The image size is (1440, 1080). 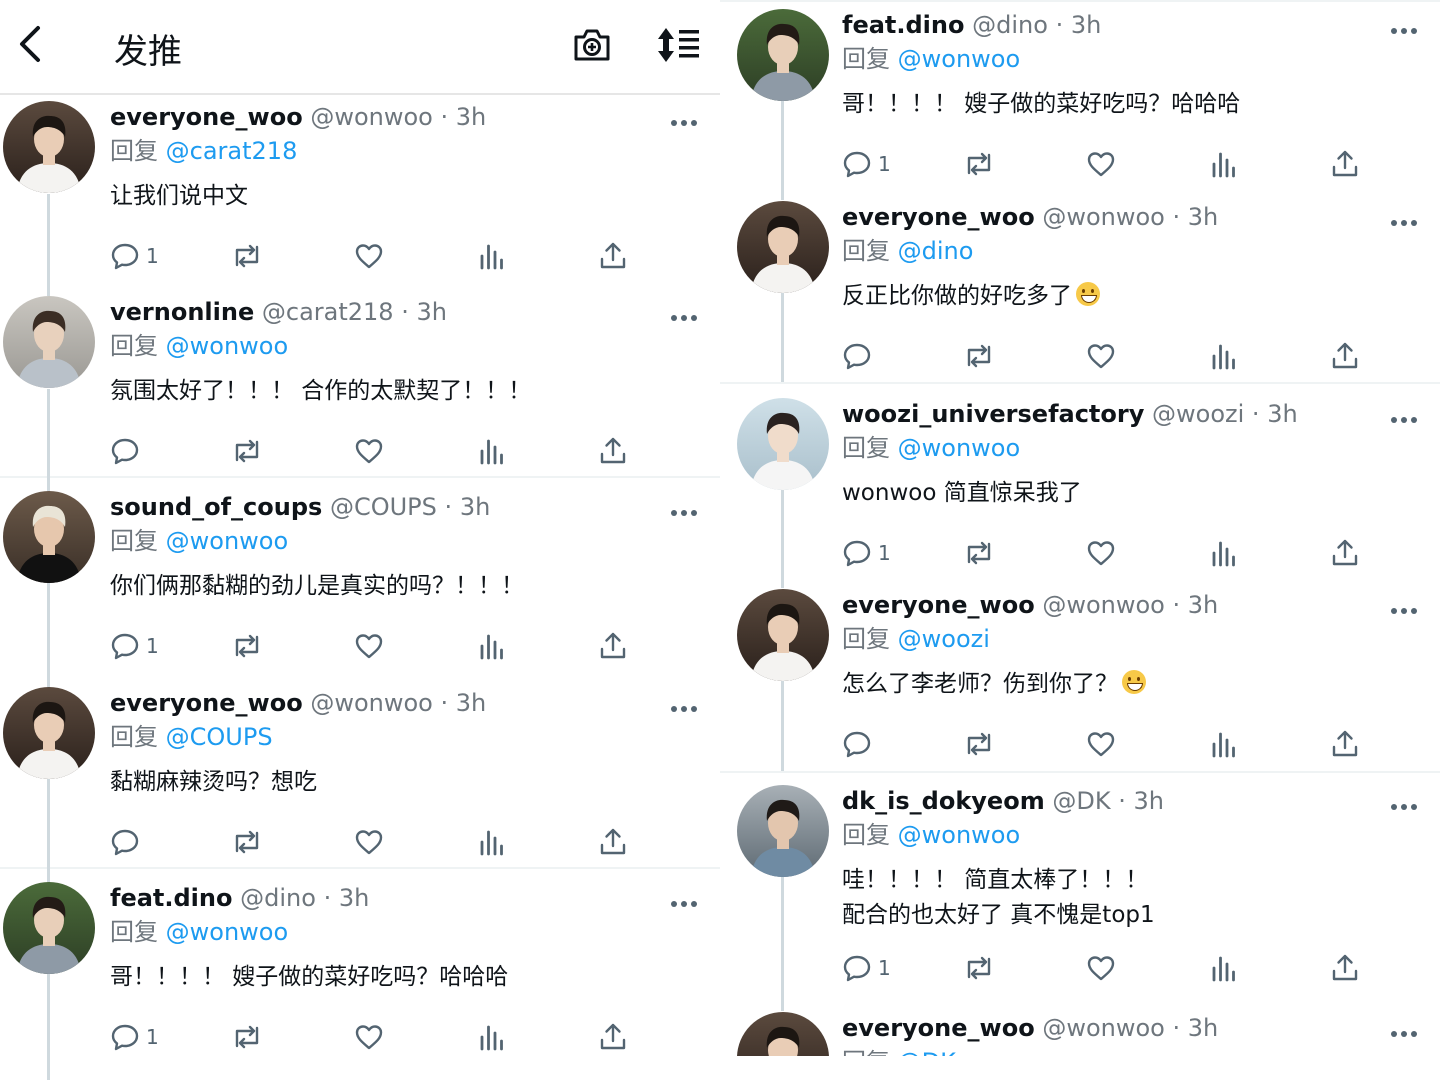 What do you see at coordinates (383, 507) in the screenshot?
I see `user-handle: @COUPS` at bounding box center [383, 507].